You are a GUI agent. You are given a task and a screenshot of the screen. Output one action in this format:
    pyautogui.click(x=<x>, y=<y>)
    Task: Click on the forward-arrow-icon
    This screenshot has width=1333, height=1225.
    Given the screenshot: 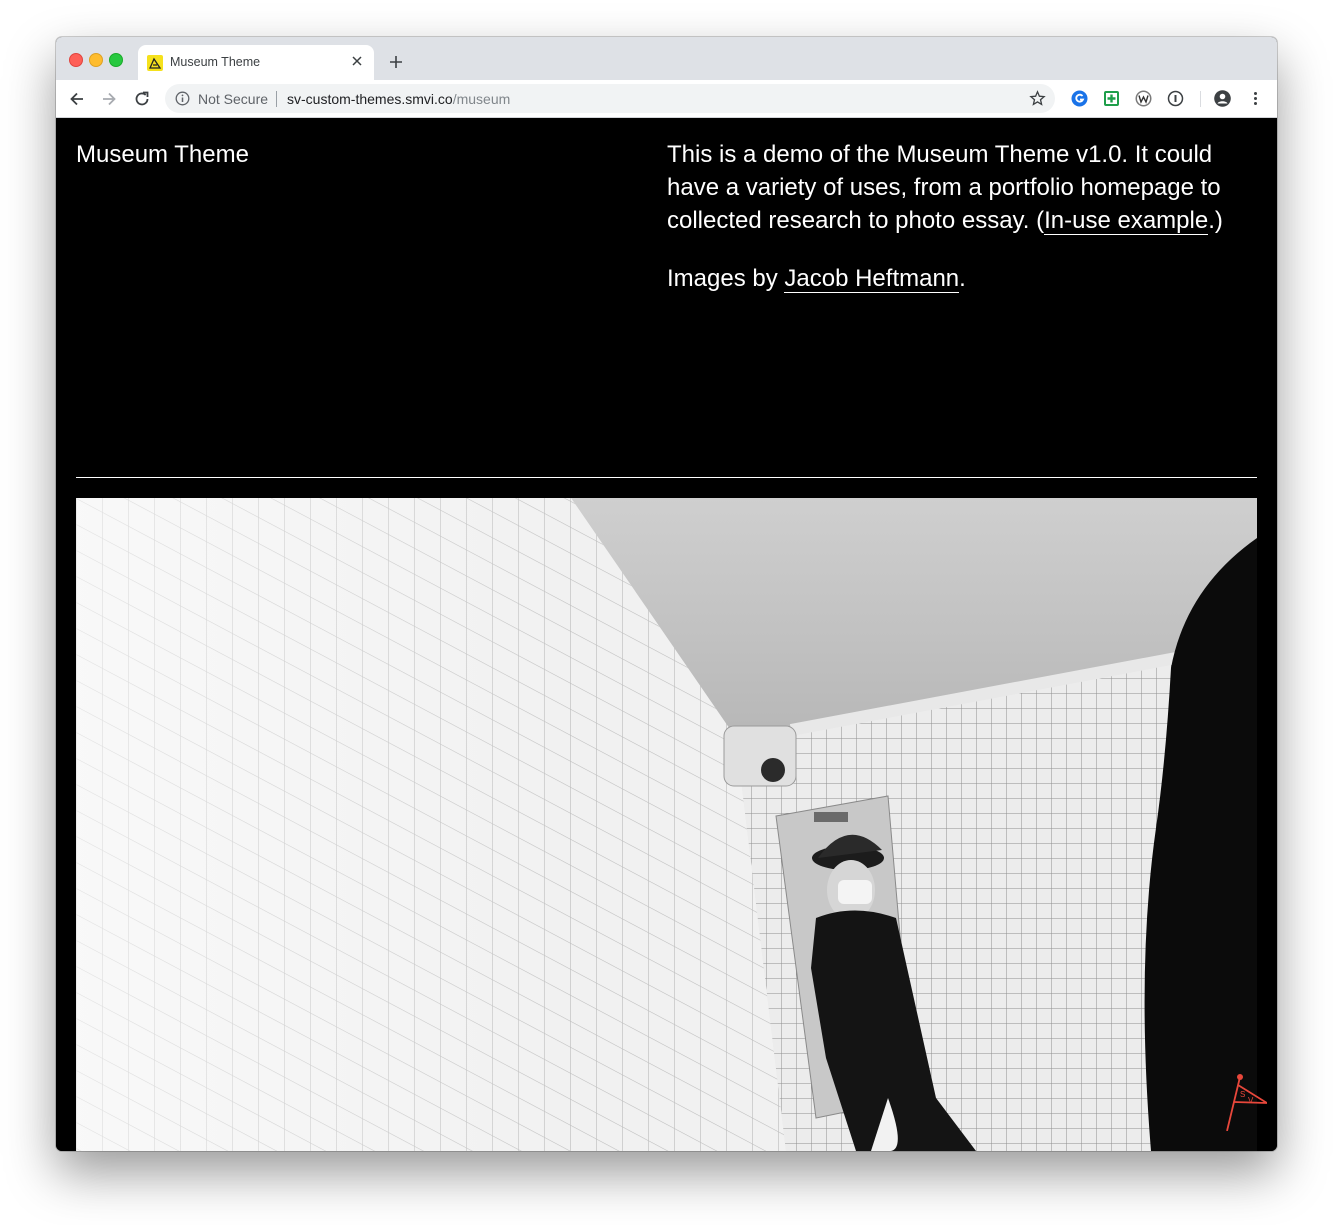 What is the action you would take?
    pyautogui.click(x=109, y=99)
    